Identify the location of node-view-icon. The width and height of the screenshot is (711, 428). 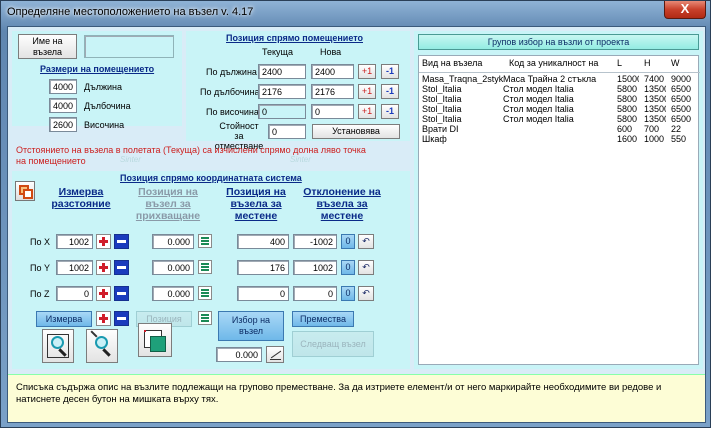
(155, 340).